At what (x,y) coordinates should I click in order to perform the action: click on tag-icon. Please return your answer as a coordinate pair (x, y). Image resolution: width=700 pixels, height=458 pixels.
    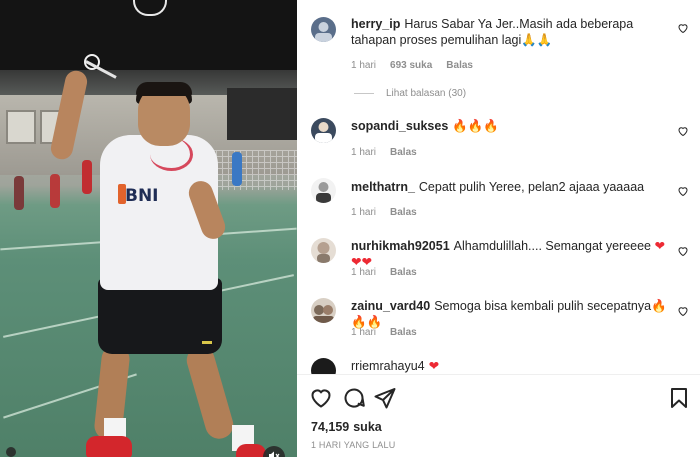
    Looking at the image, I should click on (11, 452).